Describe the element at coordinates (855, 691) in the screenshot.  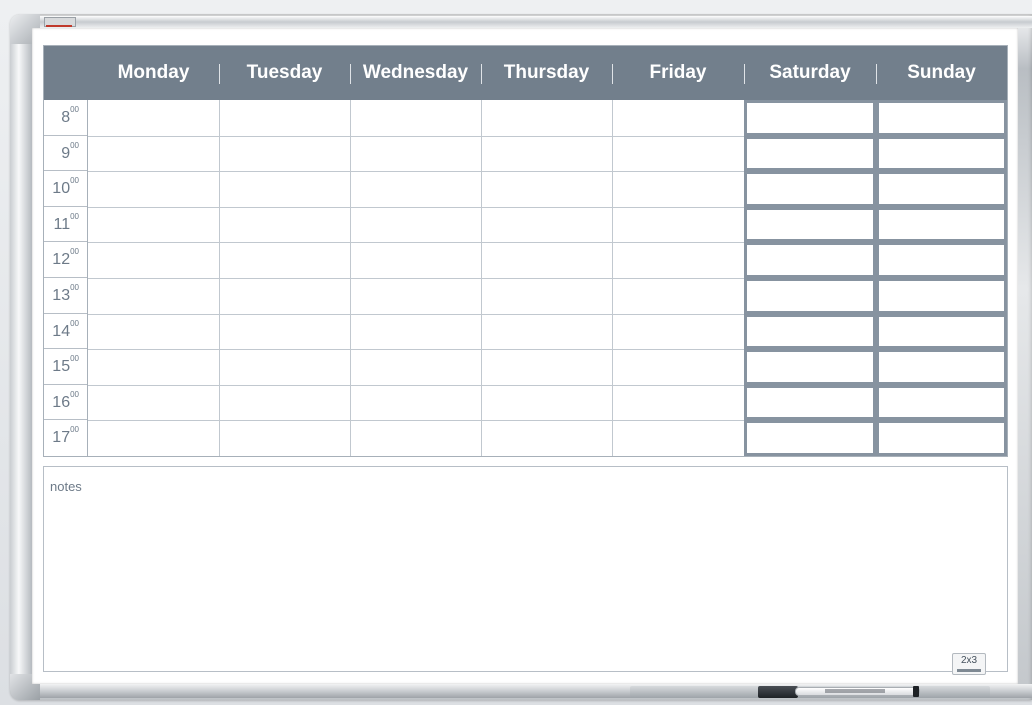
I see `marker-print` at that location.